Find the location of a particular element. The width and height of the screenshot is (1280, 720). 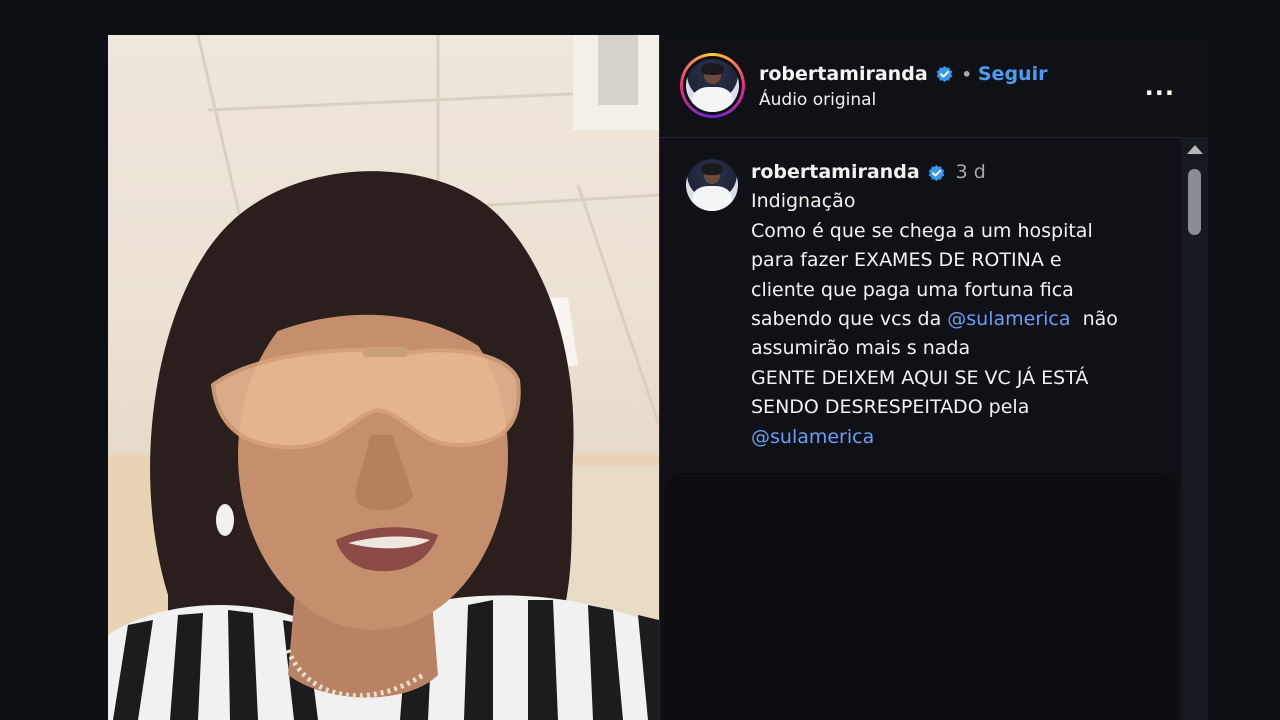

caption-author-username: robertamiranda is located at coordinates (835, 172).